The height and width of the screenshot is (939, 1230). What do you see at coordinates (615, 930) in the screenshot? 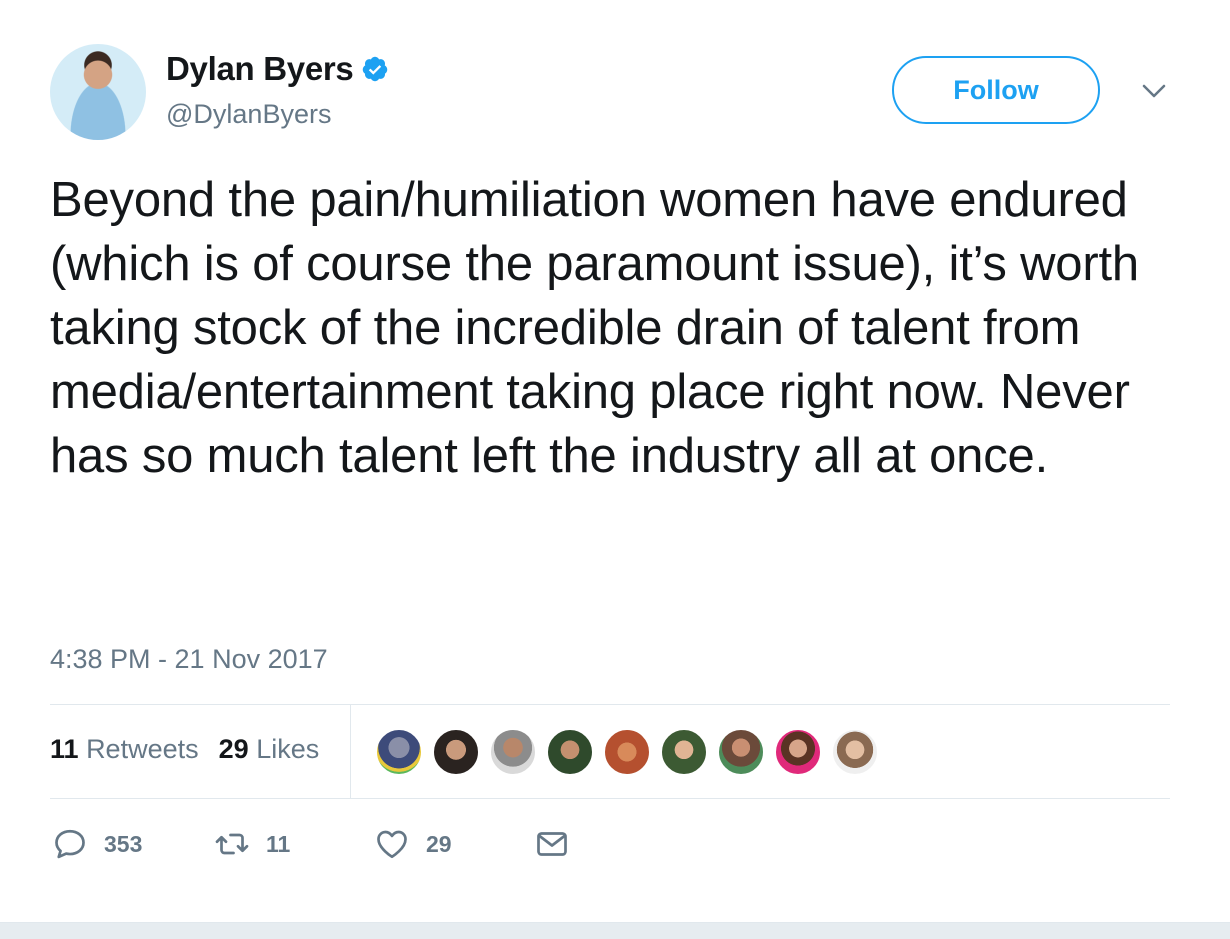
I see `page-footer-strip` at bounding box center [615, 930].